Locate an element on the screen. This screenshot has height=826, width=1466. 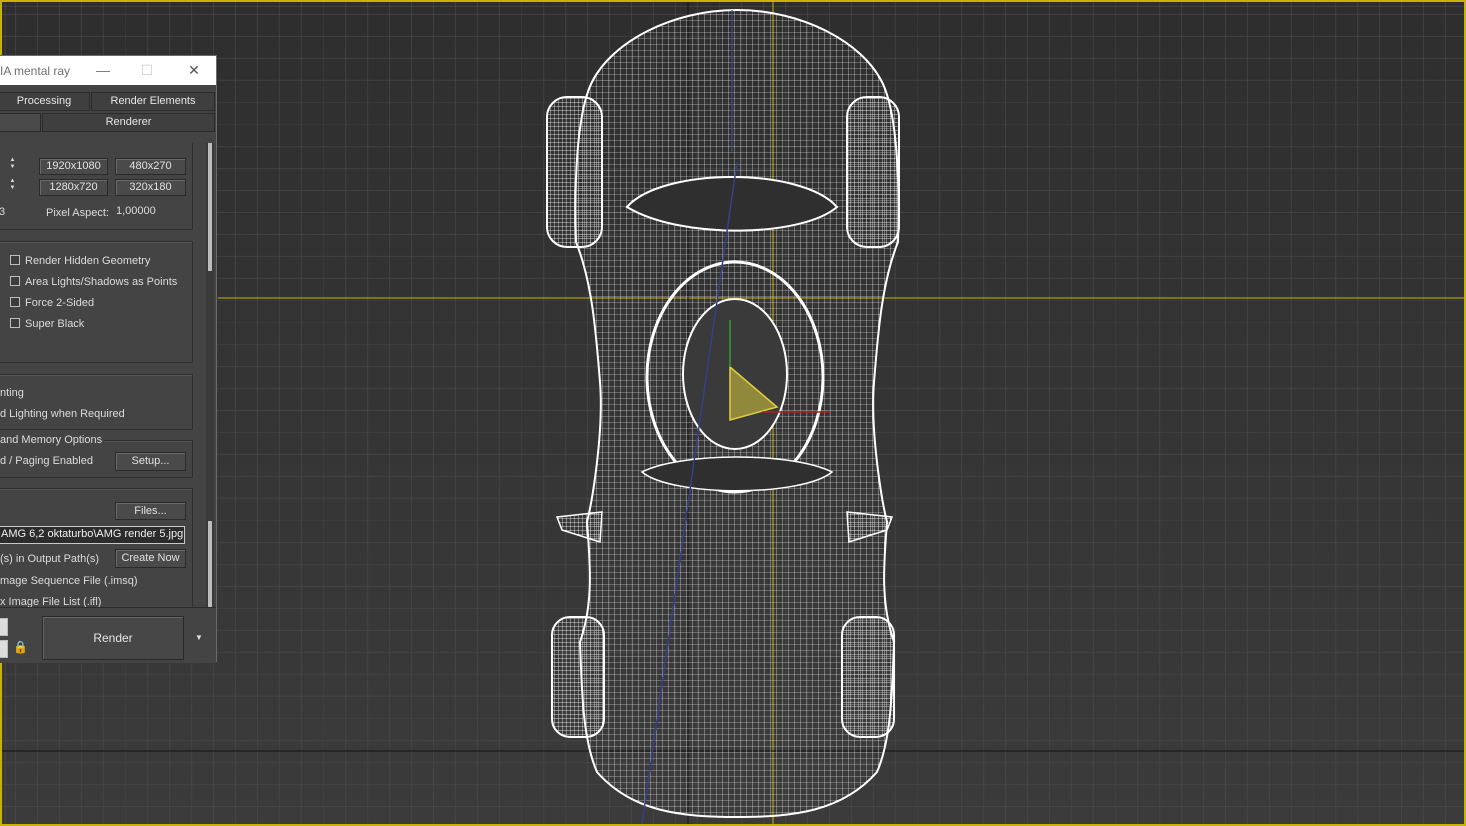
scrollbar-thumb is located at coordinates (210, 207).